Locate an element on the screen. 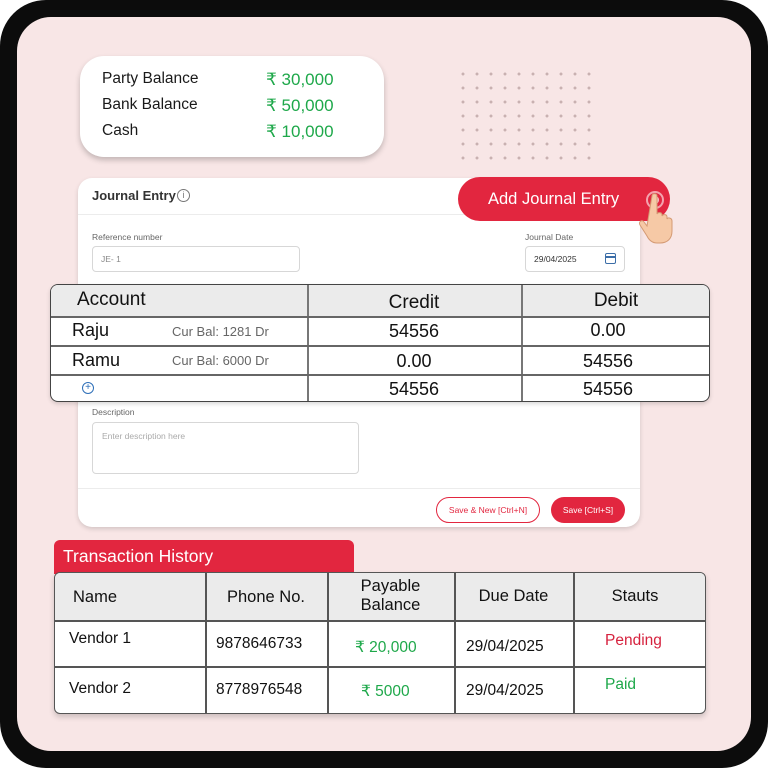 This screenshot has width=768, height=768. credit-header: Credit is located at coordinates (414, 302).